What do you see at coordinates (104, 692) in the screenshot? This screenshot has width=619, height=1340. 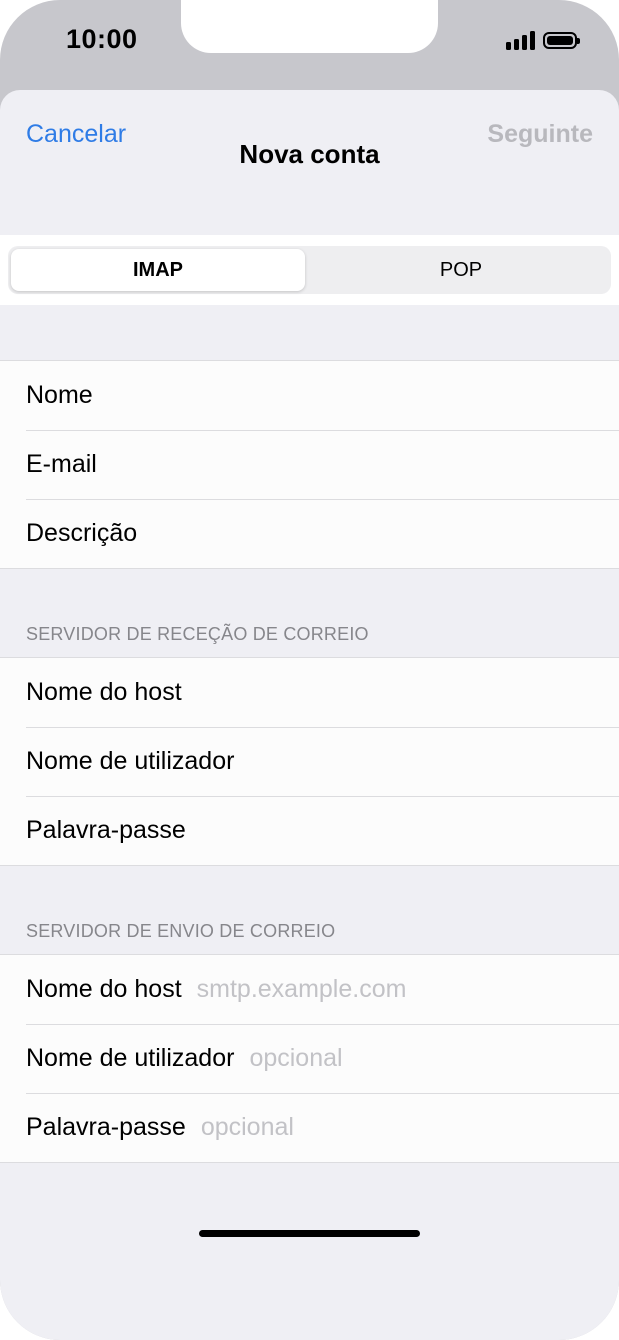 I see `incoming-hostname-label: Nome do host` at bounding box center [104, 692].